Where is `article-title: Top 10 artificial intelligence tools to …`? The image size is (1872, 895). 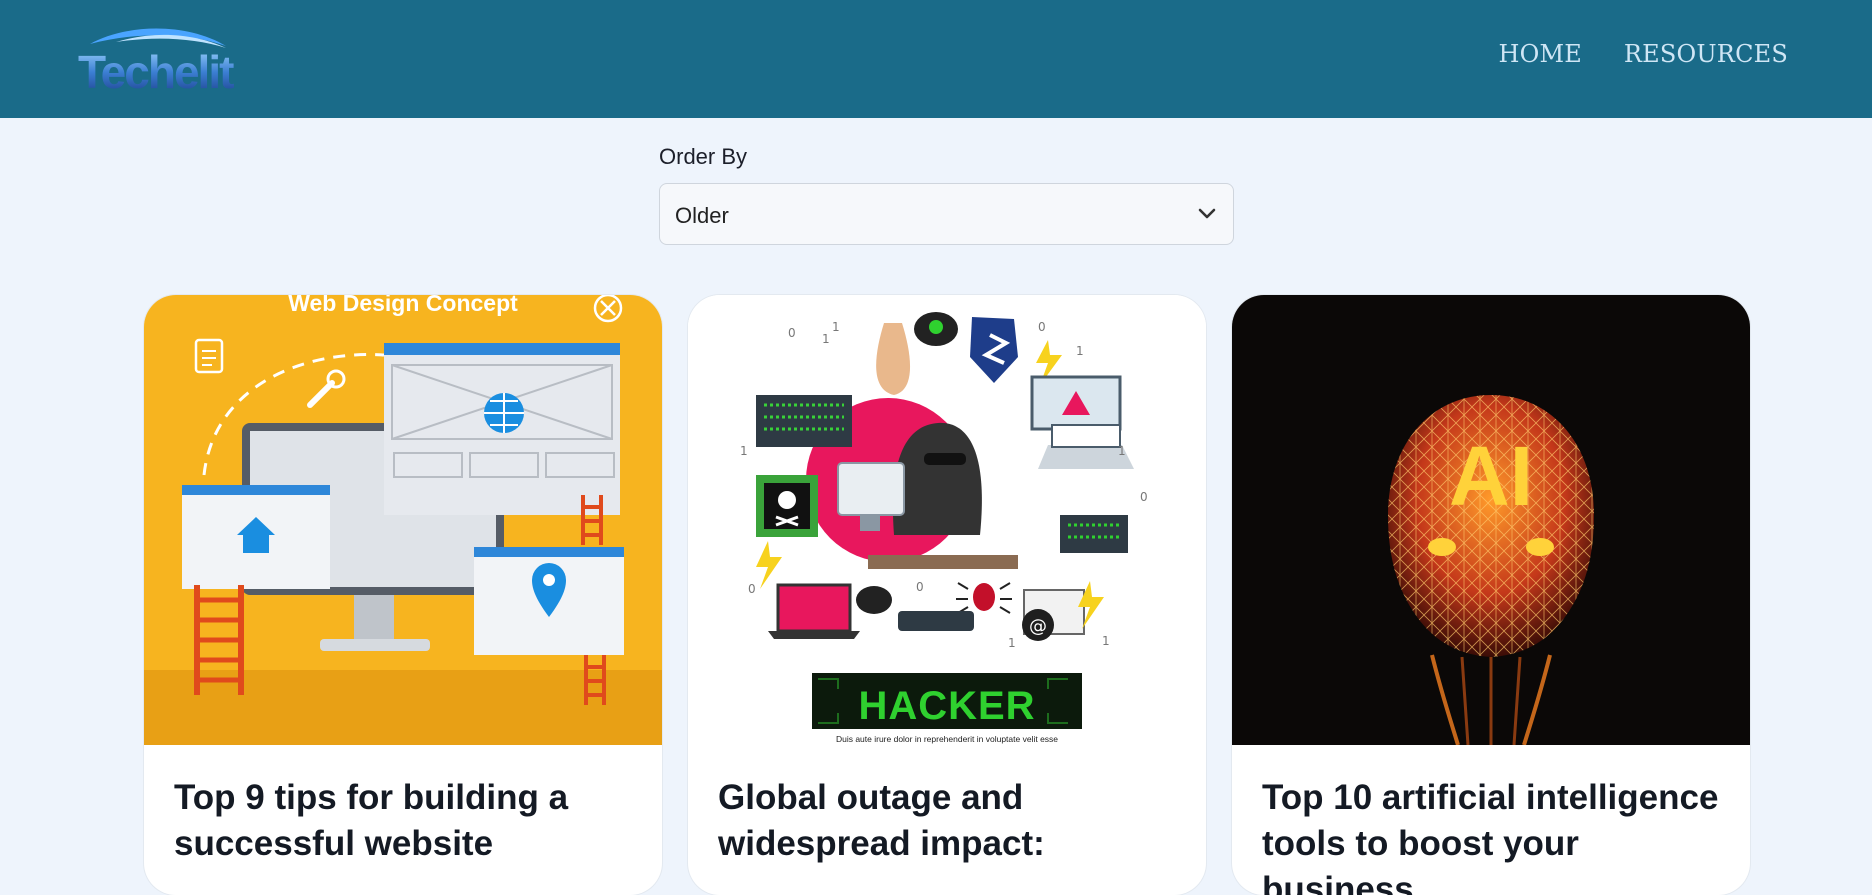 article-title: Top 10 artificial intelligence tools to … is located at coordinates (1497, 835).